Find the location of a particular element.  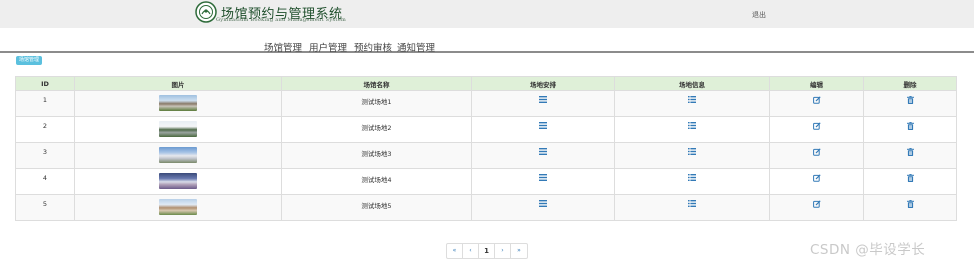

column-header-image: 图片 is located at coordinates (178, 83).